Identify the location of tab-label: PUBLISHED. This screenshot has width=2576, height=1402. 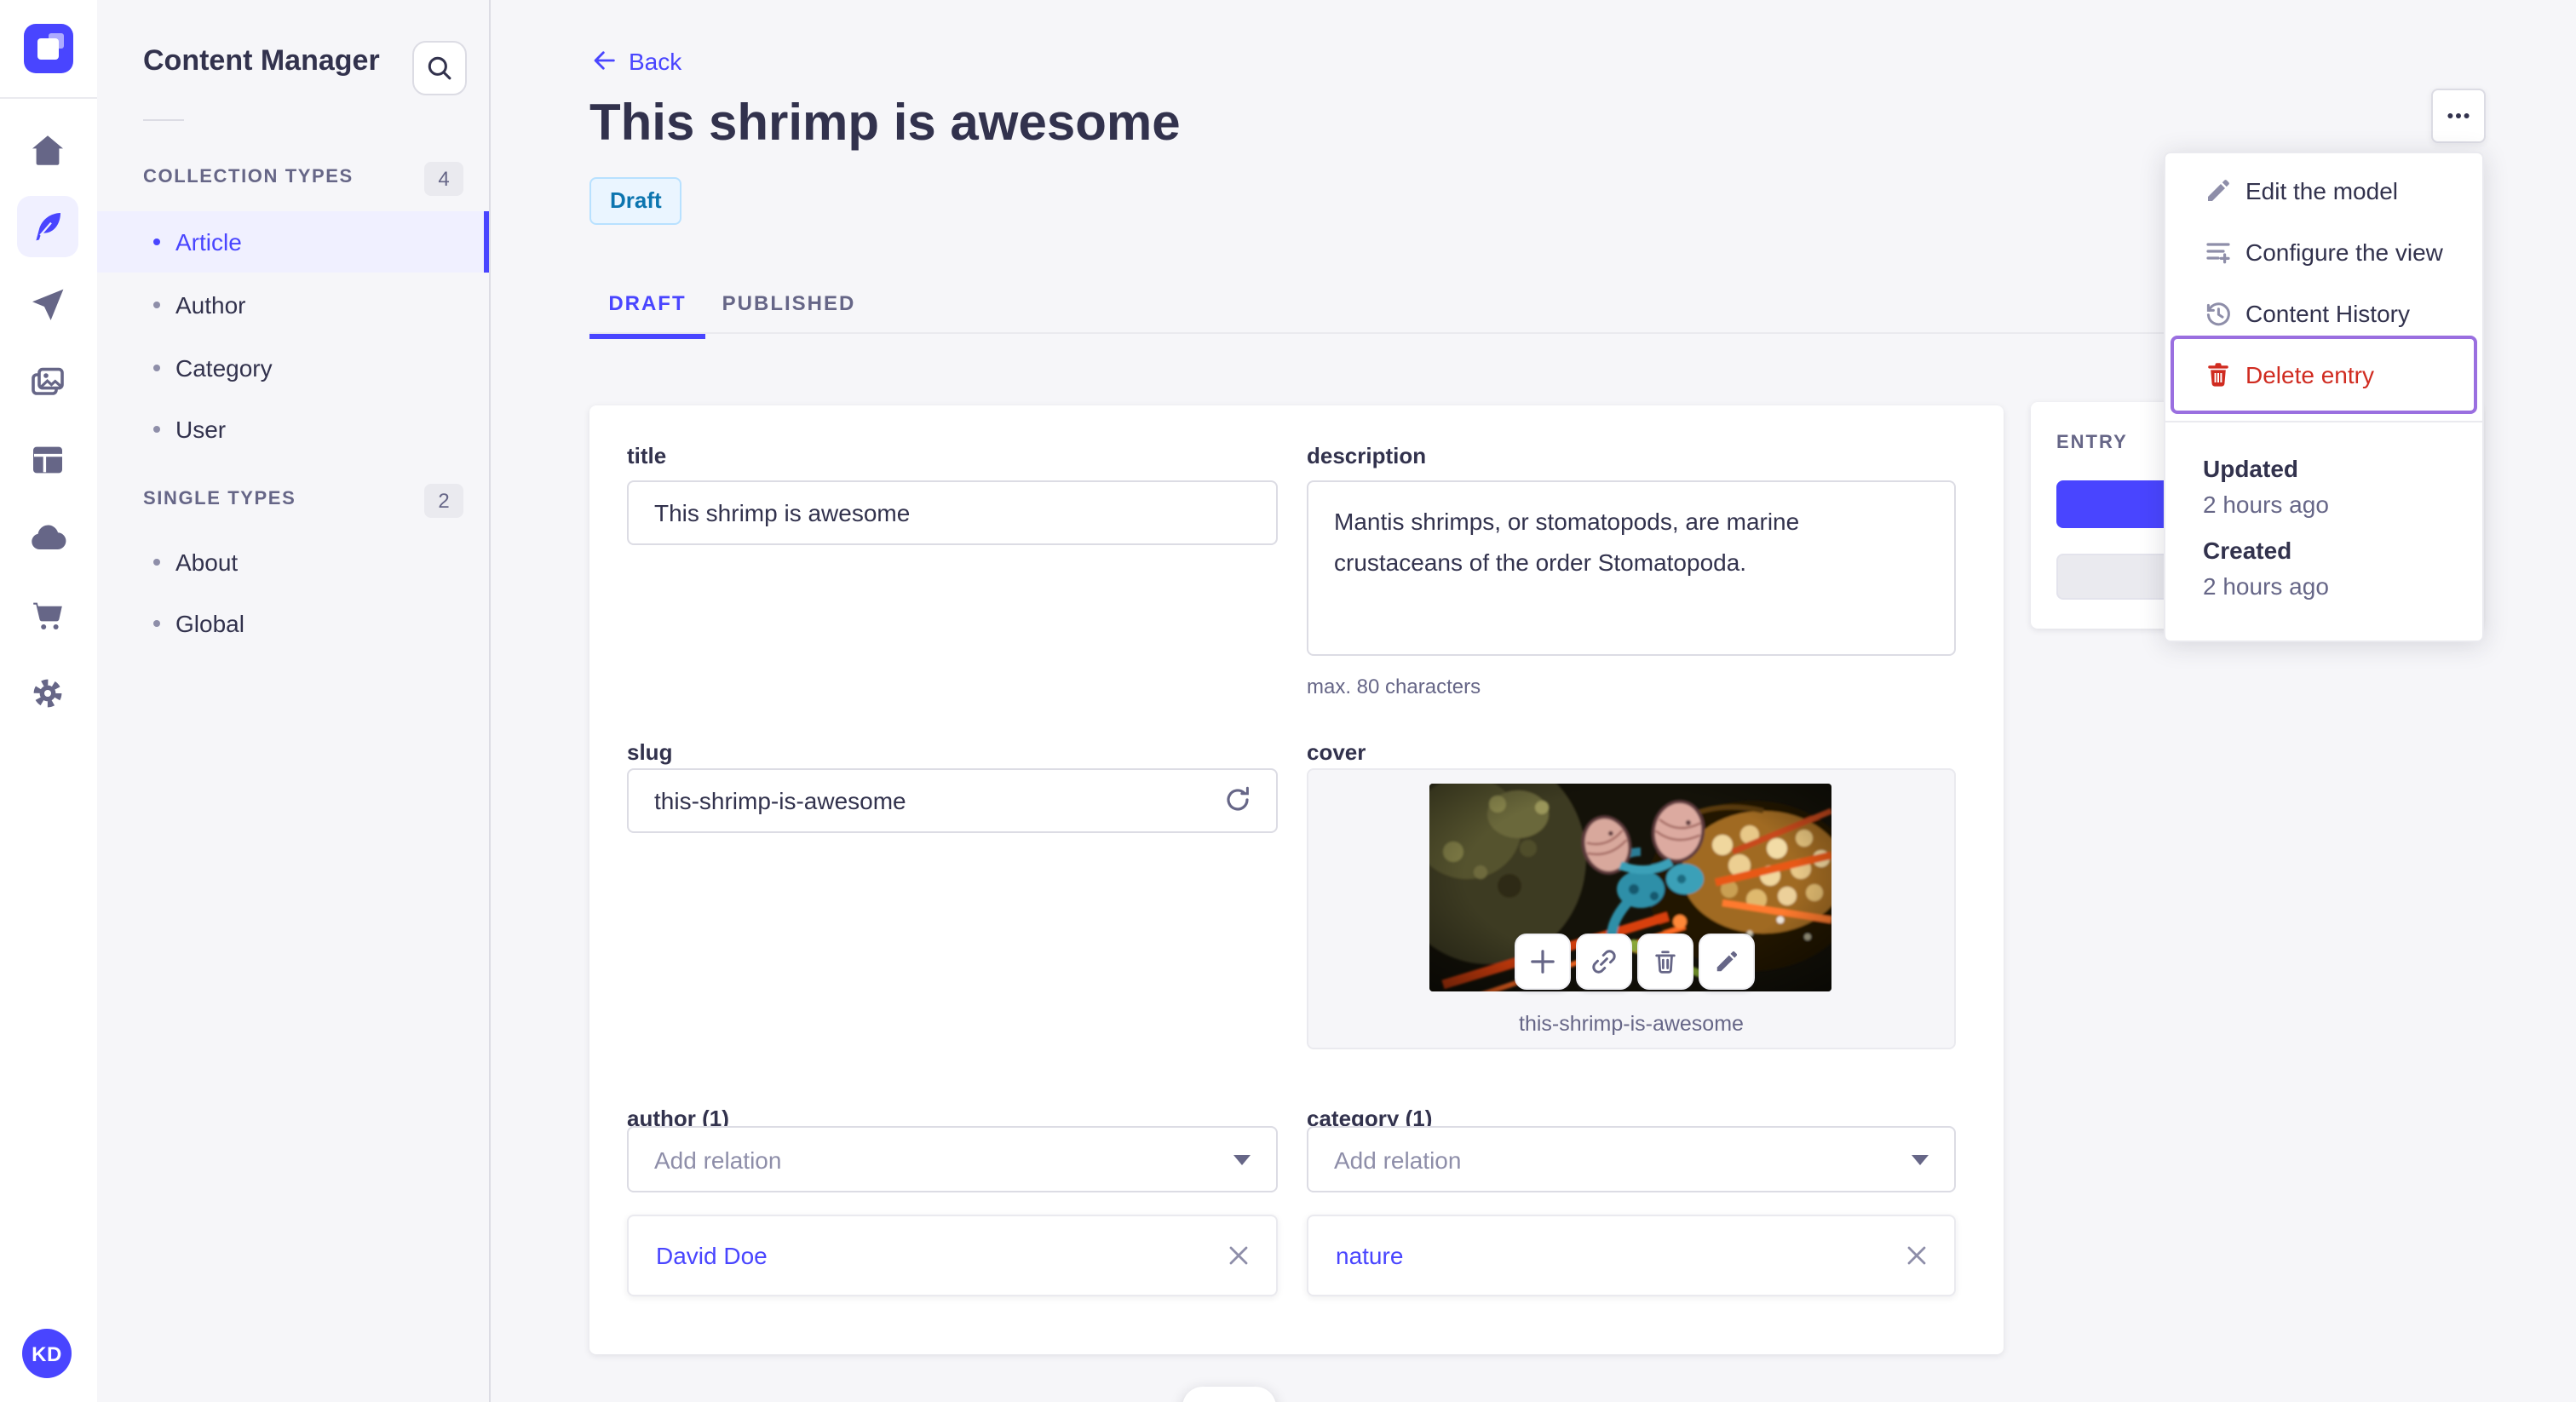
(789, 303).